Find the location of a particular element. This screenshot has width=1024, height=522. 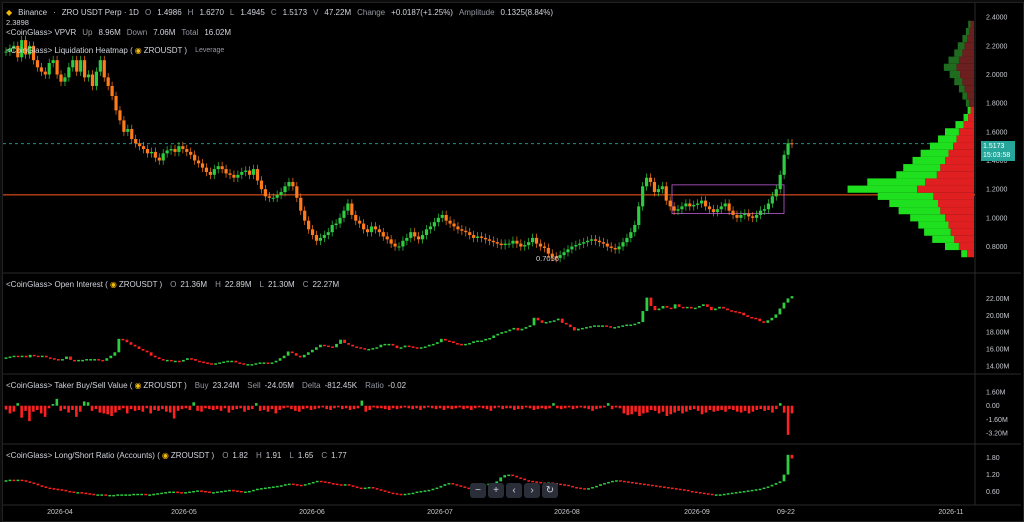

leverage-label: Leverage is located at coordinates (209, 50).